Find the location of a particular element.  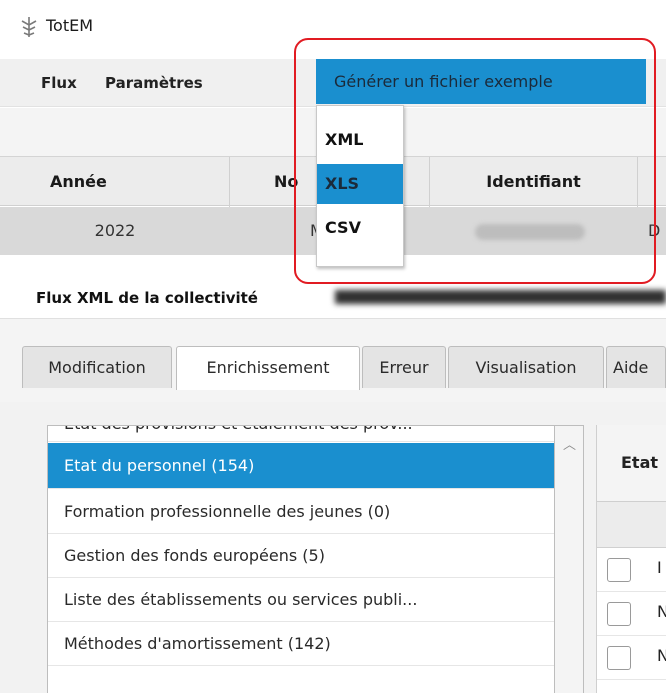

menu-item-xls: XLS is located at coordinates (360, 184).